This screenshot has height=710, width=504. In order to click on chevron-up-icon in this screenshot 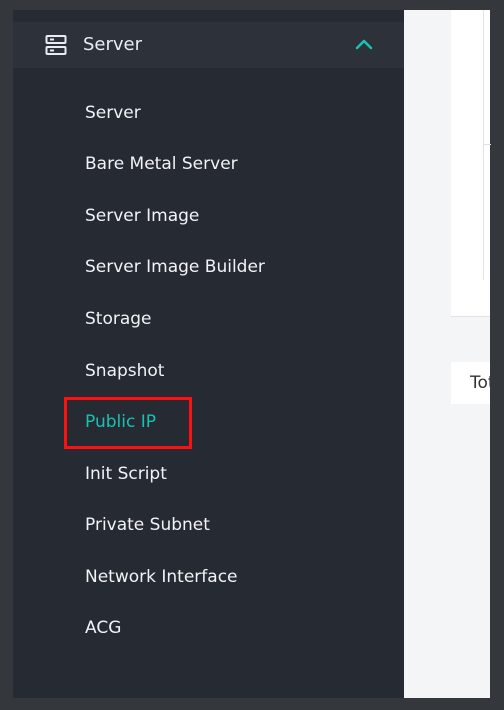, I will do `click(364, 45)`.